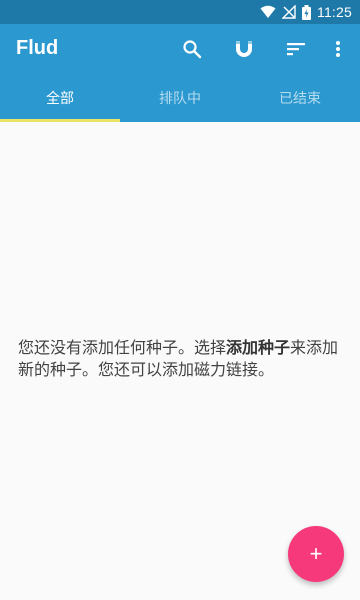  I want to click on add-torrent-highlight: 添加种子, so click(258, 347).